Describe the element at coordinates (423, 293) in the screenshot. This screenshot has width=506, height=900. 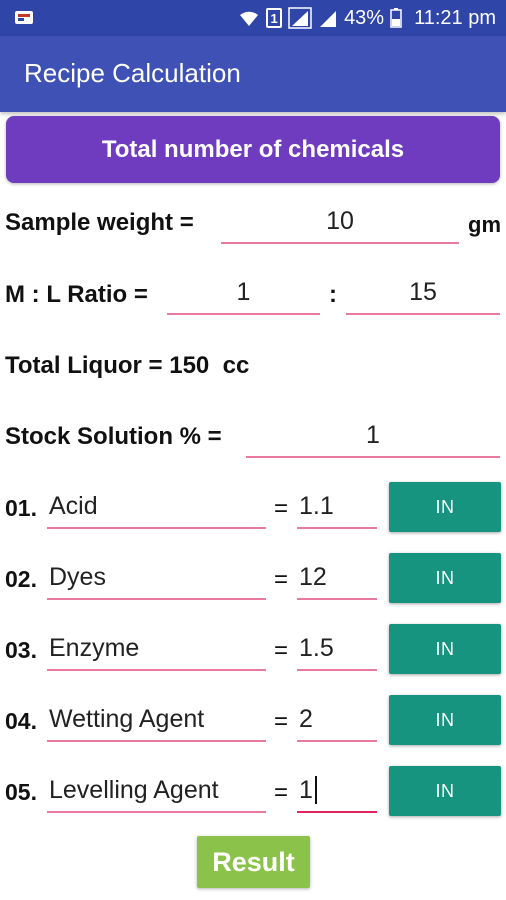
I see `l-ratio-input: 15` at that location.